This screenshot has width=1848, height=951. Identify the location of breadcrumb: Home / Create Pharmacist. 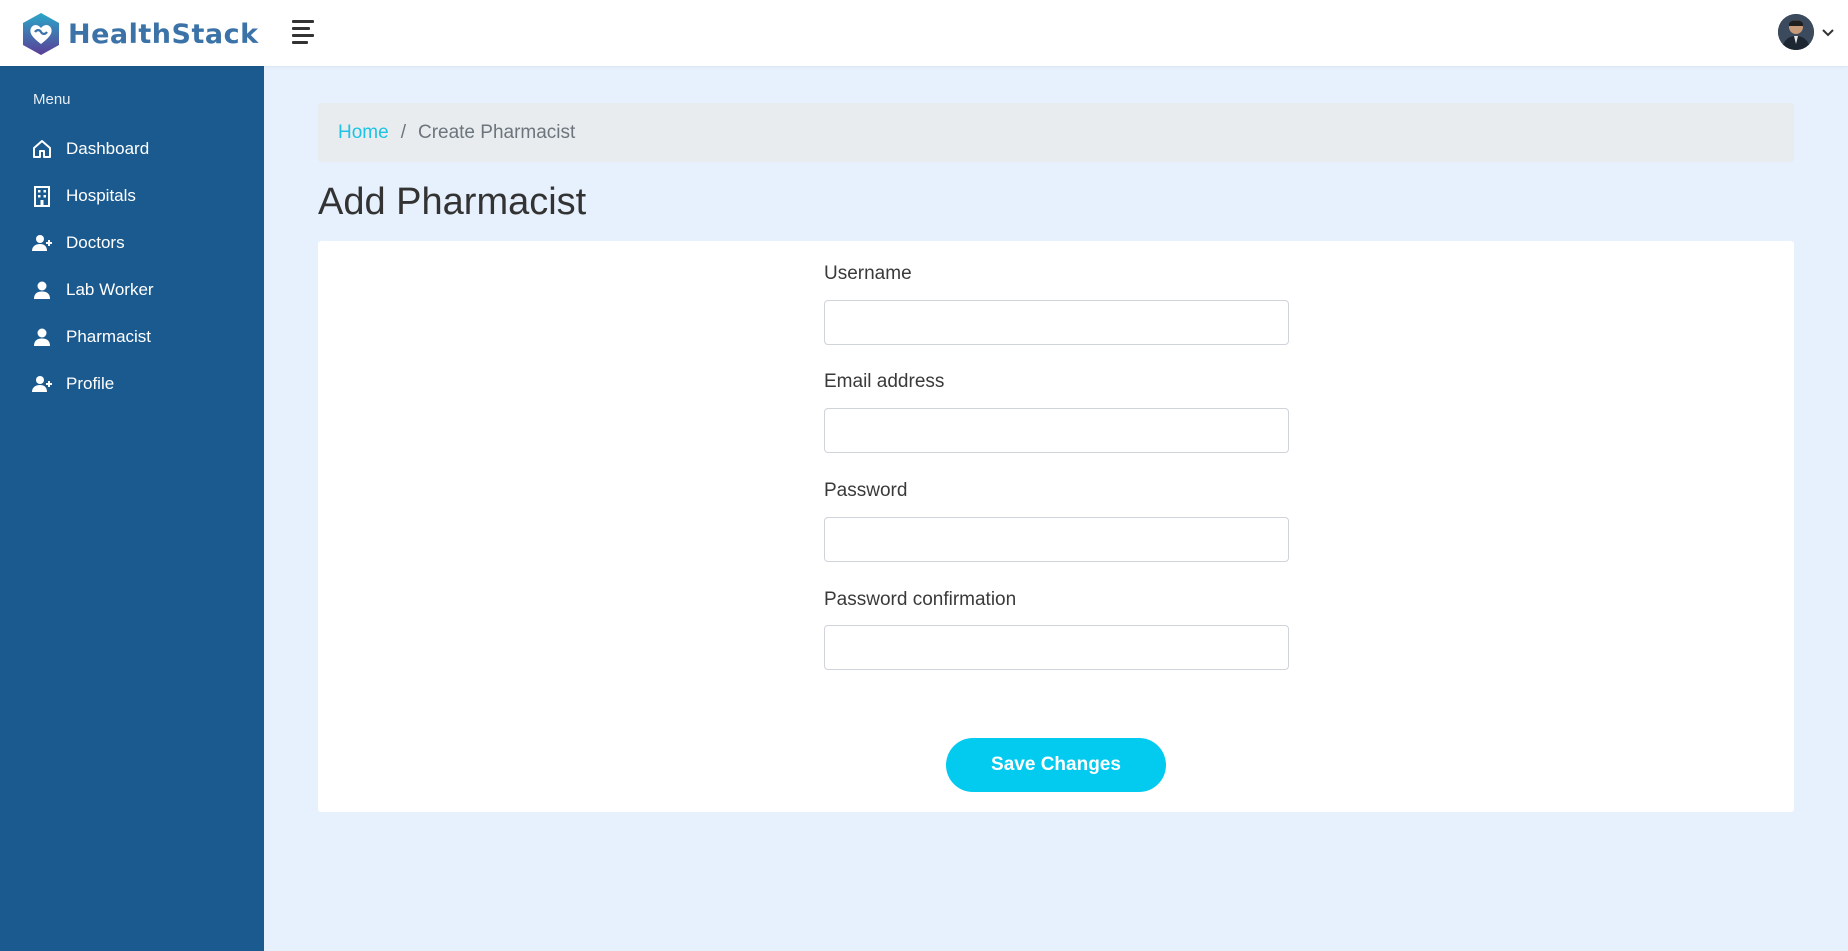
(1056, 132).